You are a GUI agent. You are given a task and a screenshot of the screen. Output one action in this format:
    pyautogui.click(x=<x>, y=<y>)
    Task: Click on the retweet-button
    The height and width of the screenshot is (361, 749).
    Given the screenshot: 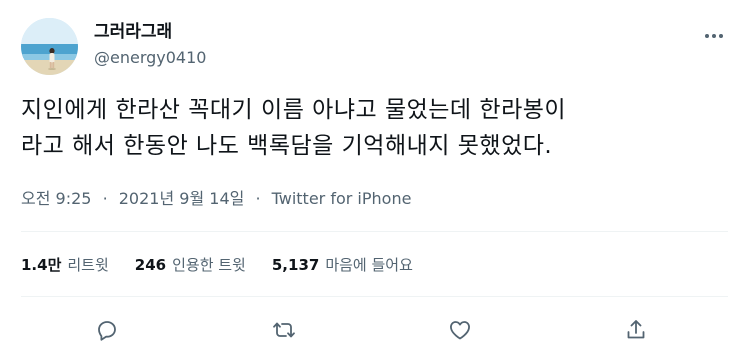 What is the action you would take?
    pyautogui.click(x=284, y=330)
    